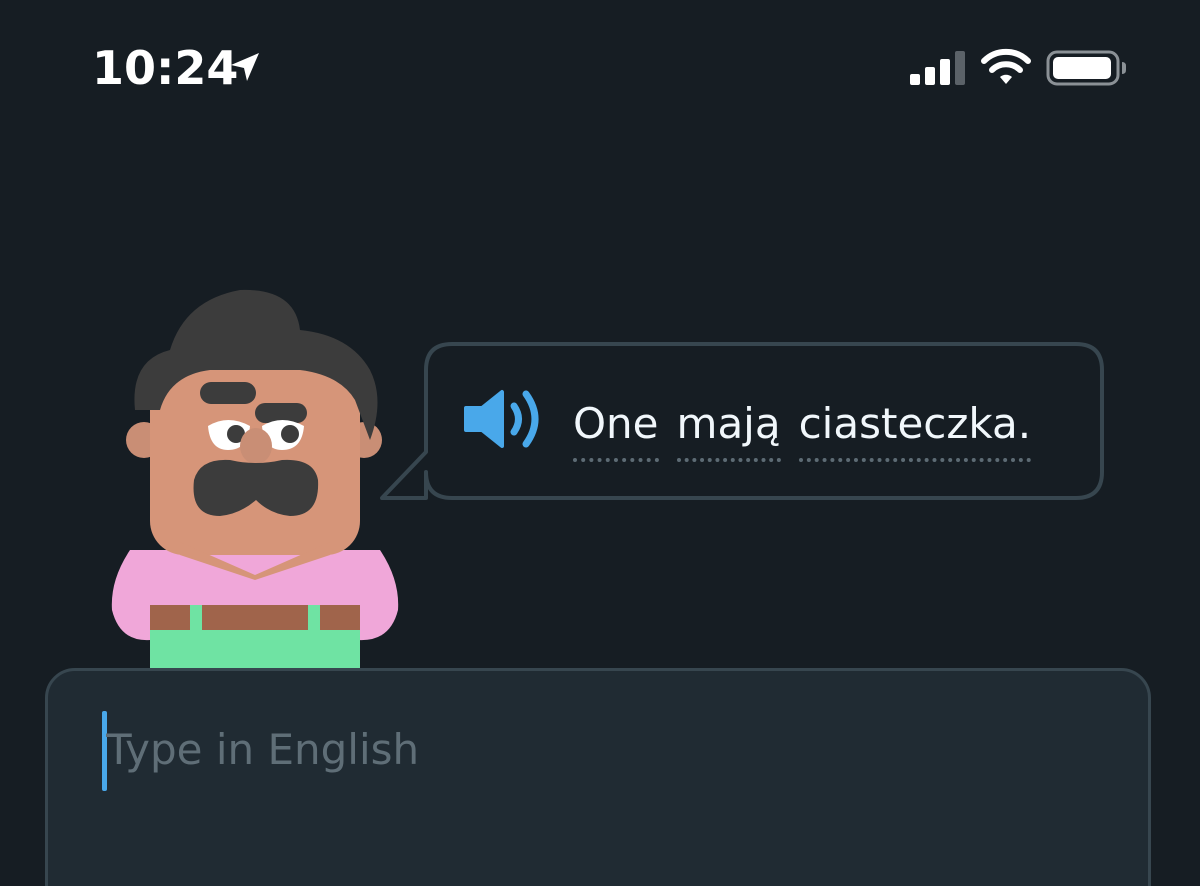 Image resolution: width=1200 pixels, height=886 pixels. What do you see at coordinates (728, 429) in the screenshot?
I see `prompt-word: mają` at bounding box center [728, 429].